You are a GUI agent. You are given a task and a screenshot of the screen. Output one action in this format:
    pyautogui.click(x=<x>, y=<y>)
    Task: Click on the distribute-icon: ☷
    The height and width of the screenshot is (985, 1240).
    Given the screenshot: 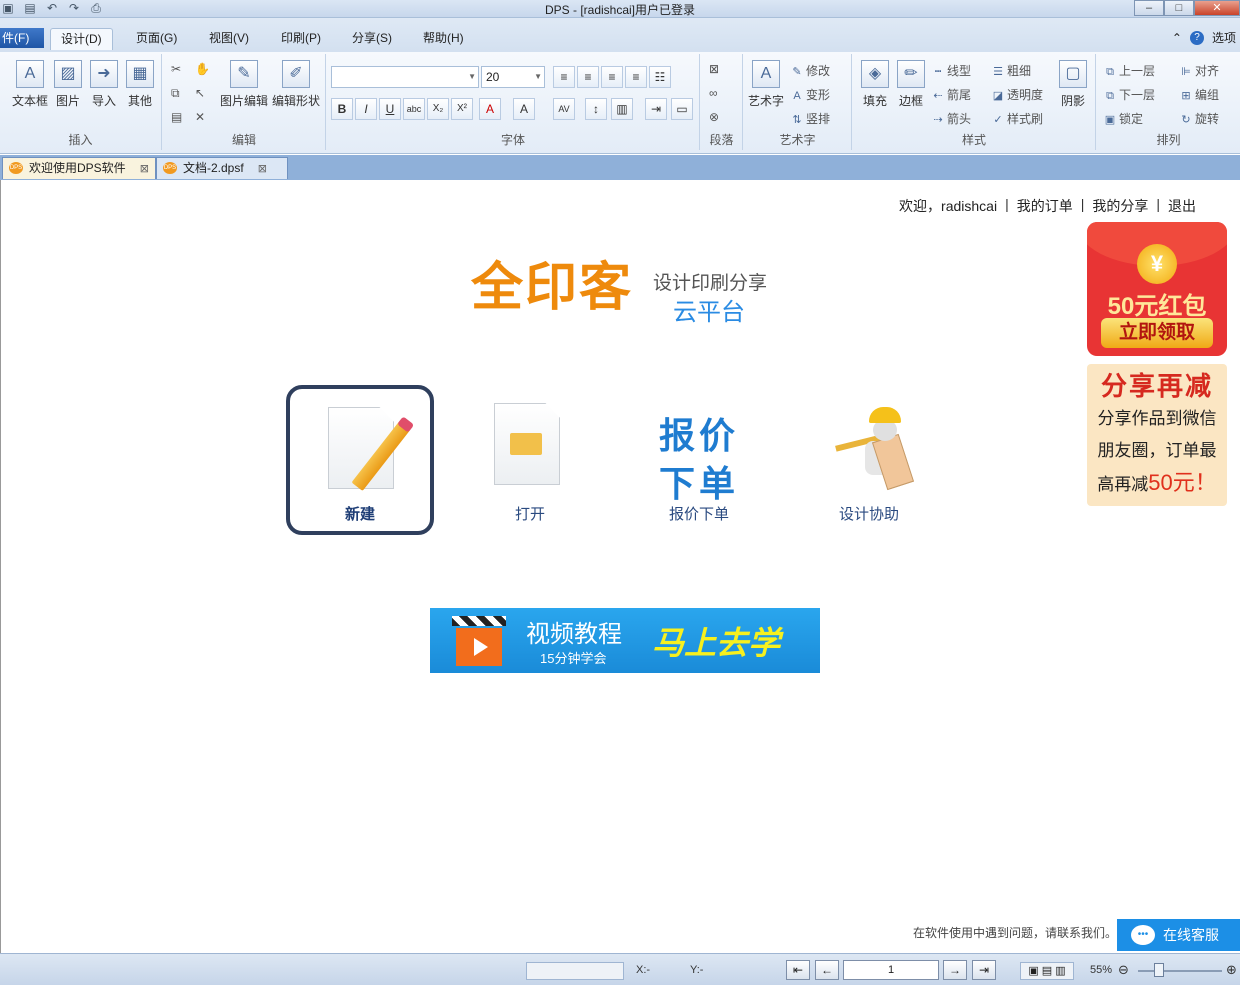 What is the action you would take?
    pyautogui.click(x=660, y=77)
    